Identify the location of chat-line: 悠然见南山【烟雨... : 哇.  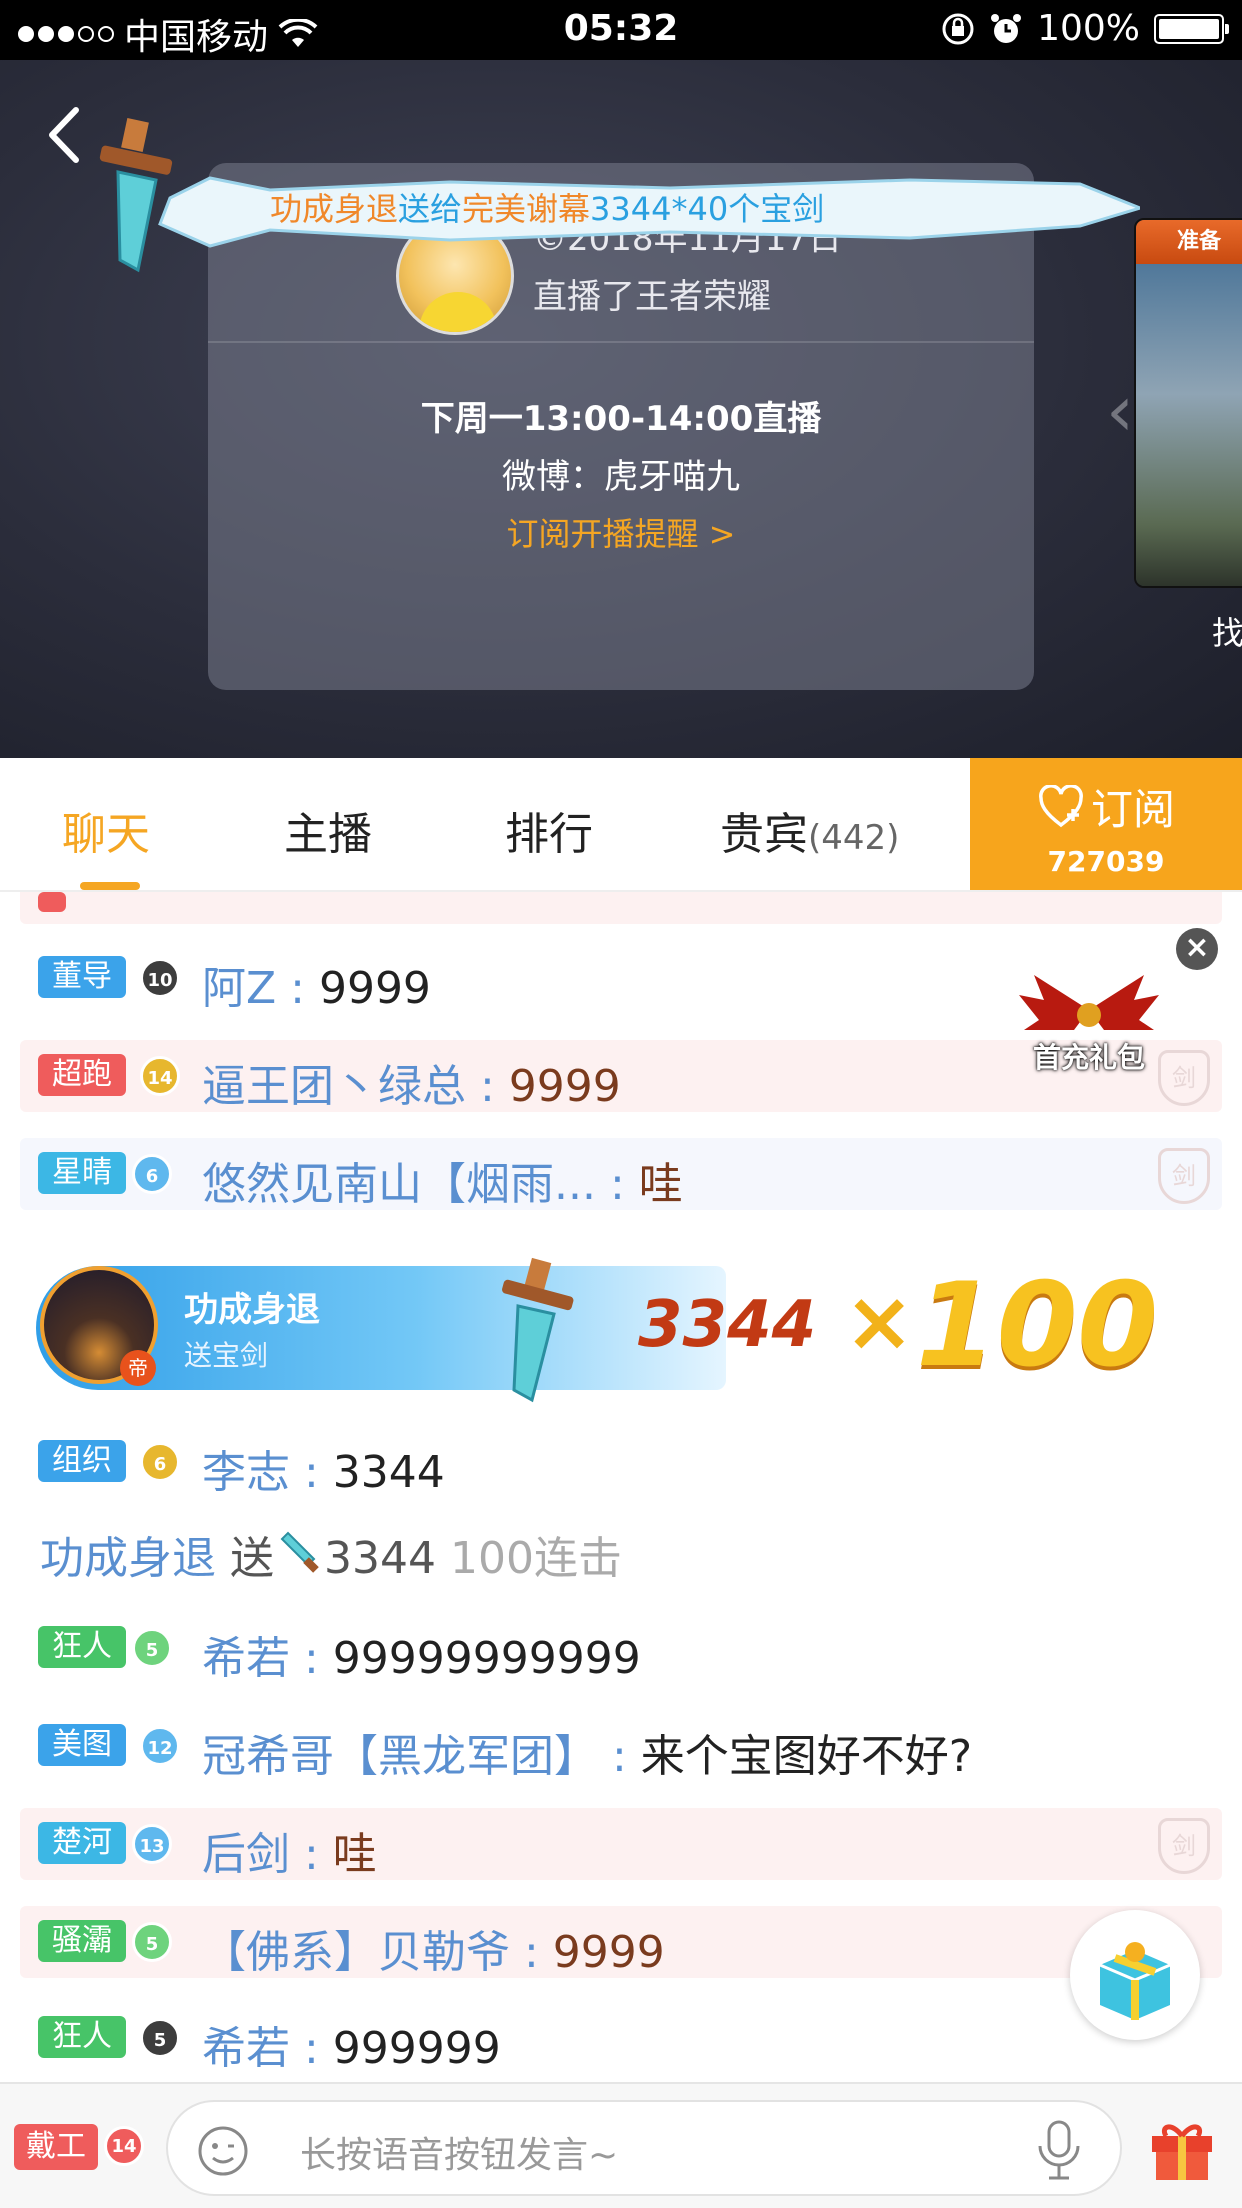
(442, 1184).